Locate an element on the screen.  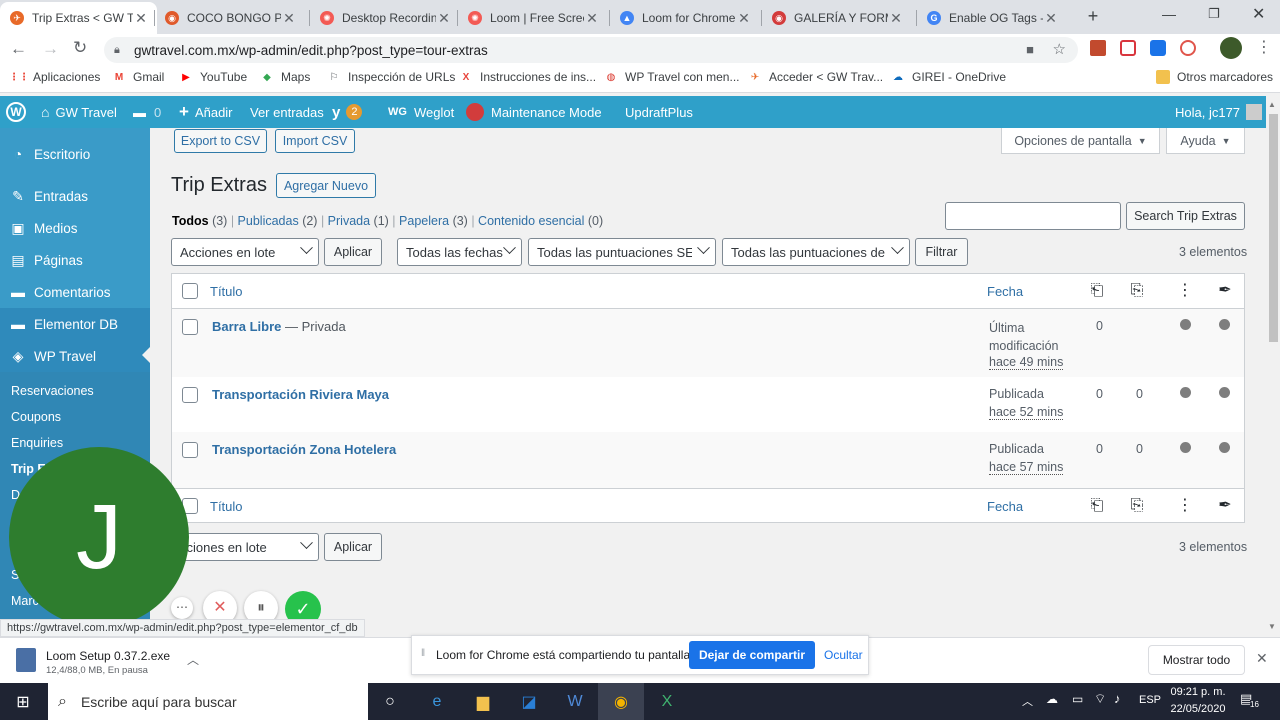
sidebar-subitem: Coupons is located at coordinates (36, 417).